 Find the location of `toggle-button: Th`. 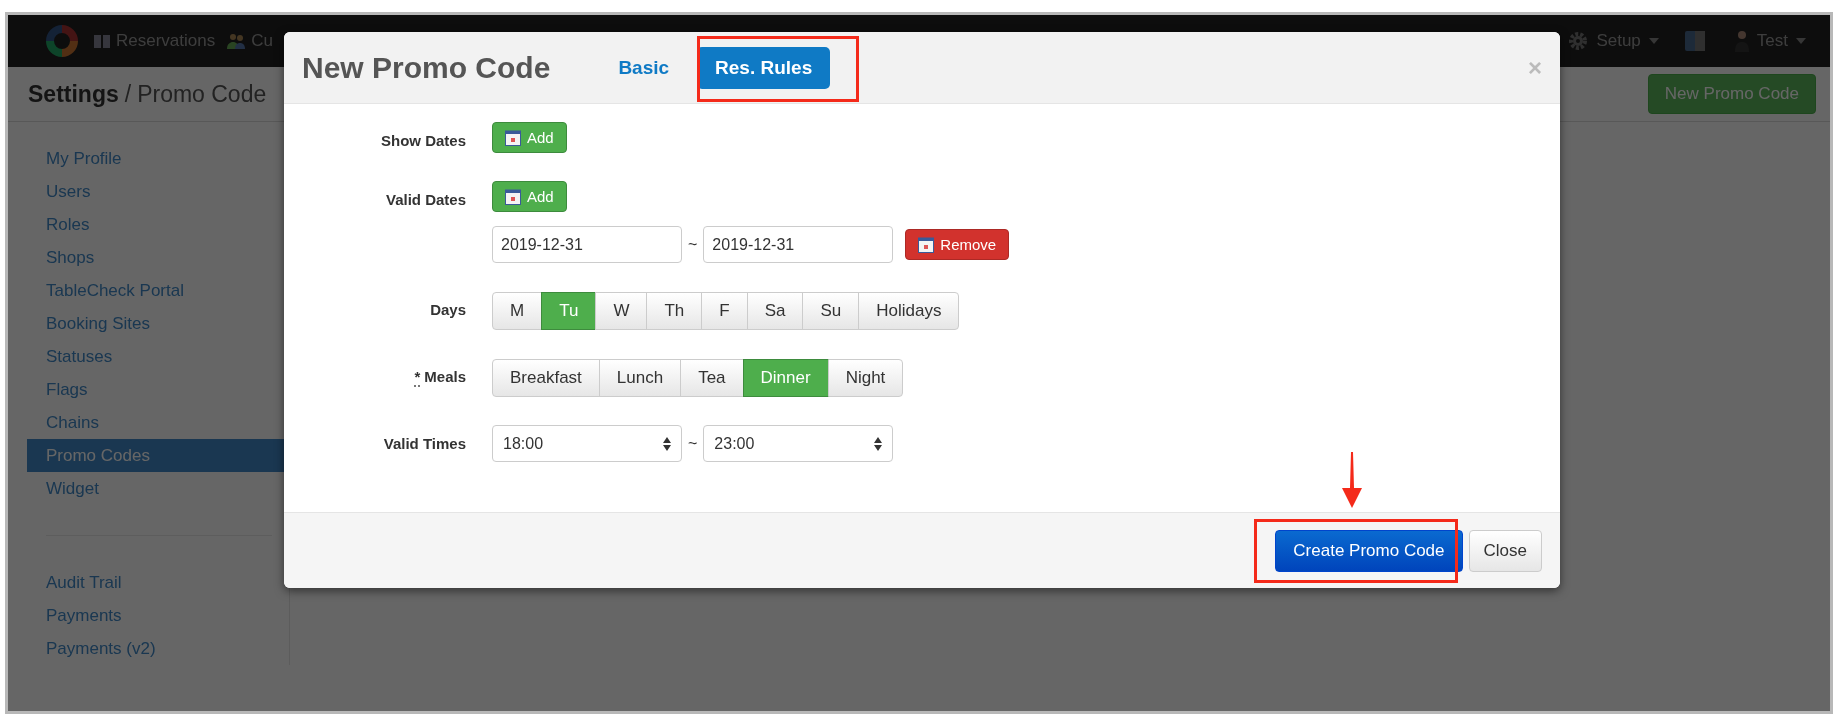

toggle-button: Th is located at coordinates (674, 311).